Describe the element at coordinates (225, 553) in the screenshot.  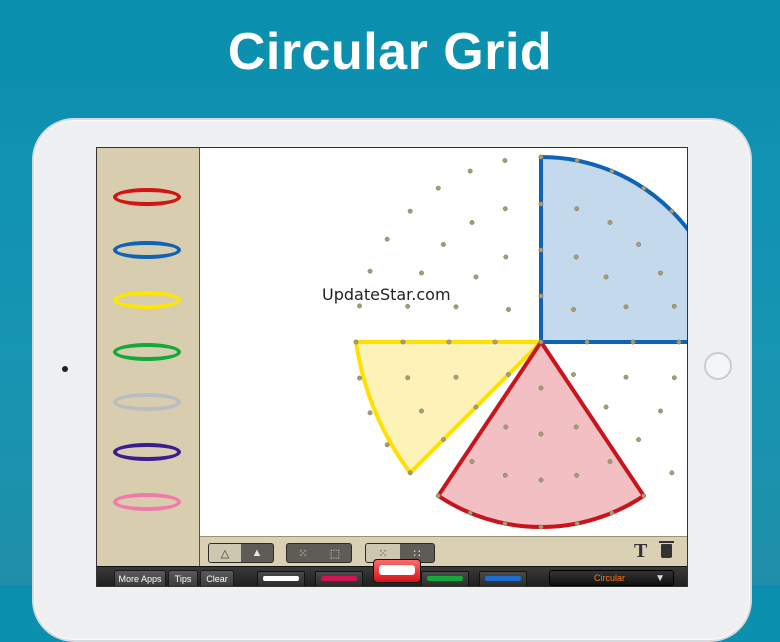
I see `triangle-outline-icon: △` at that location.